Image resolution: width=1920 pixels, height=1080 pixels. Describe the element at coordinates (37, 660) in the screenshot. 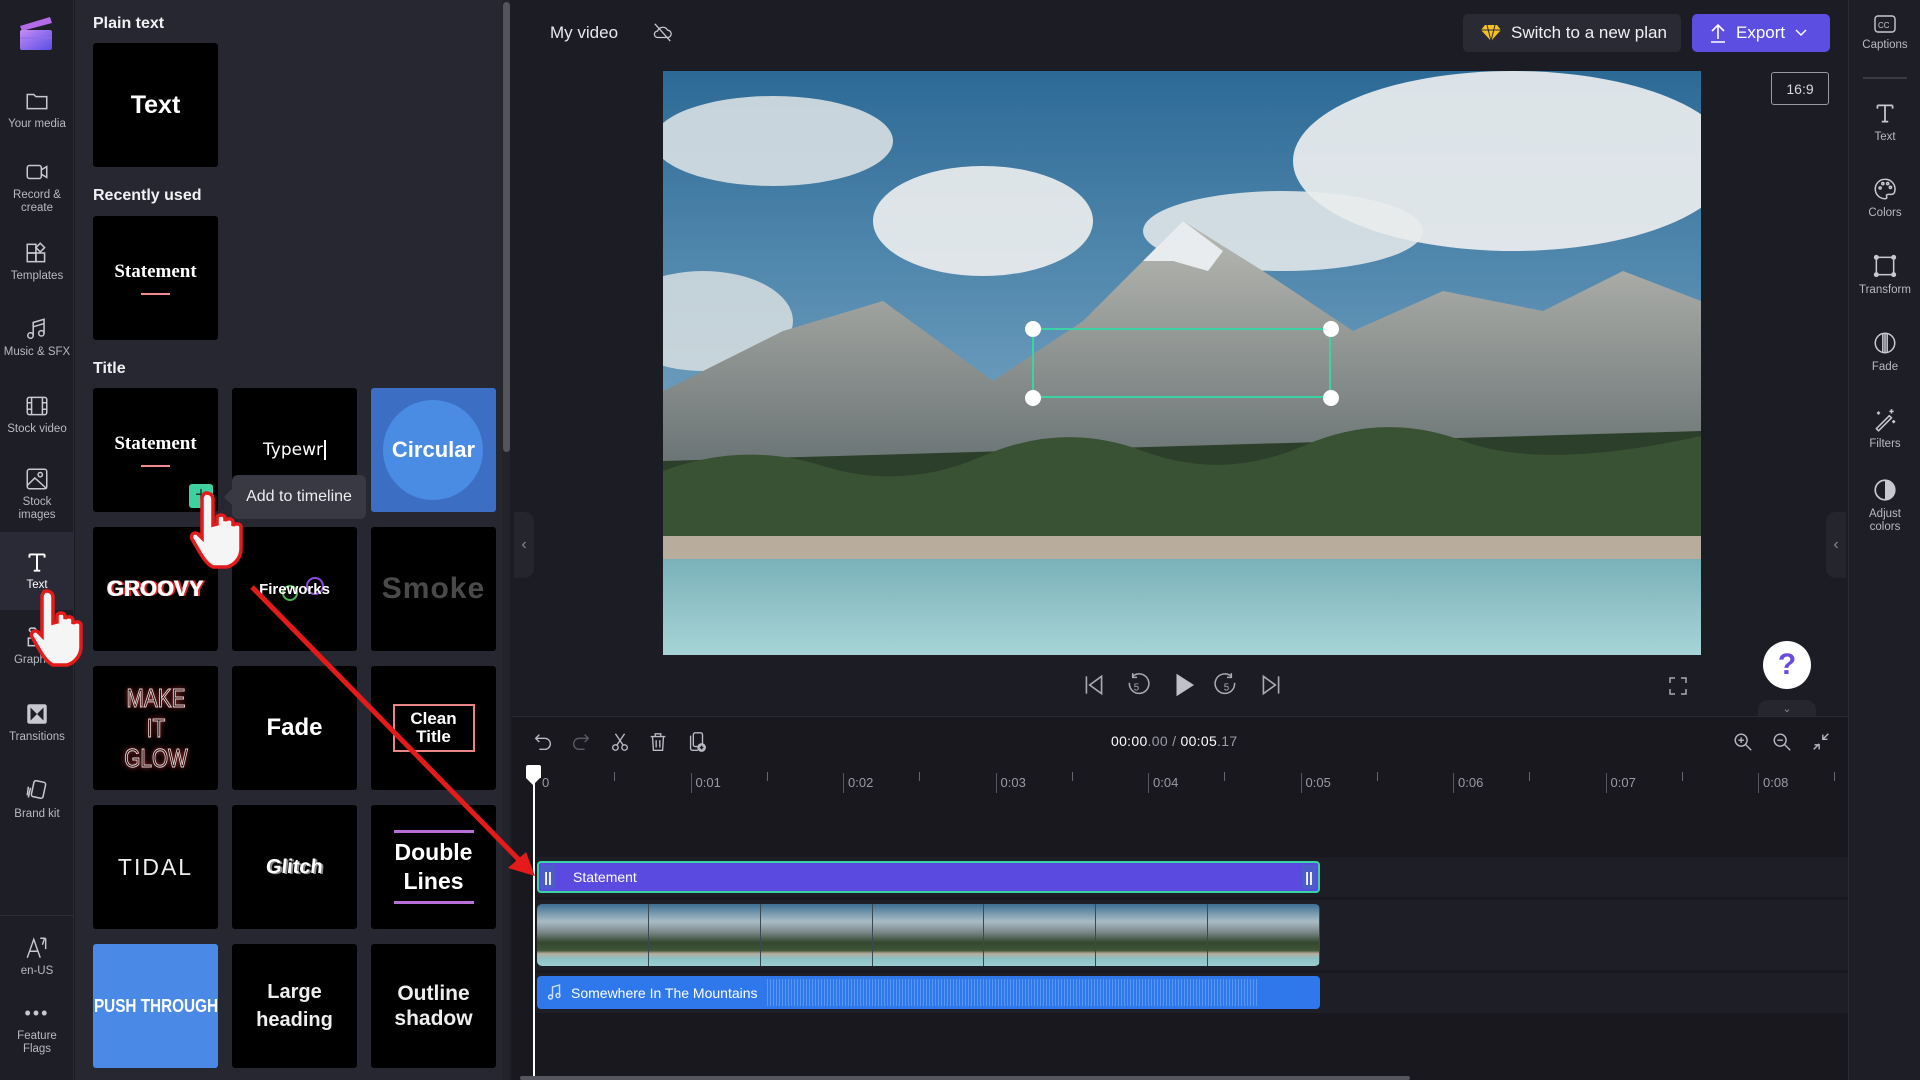

I see `nav-label: Graphics` at that location.